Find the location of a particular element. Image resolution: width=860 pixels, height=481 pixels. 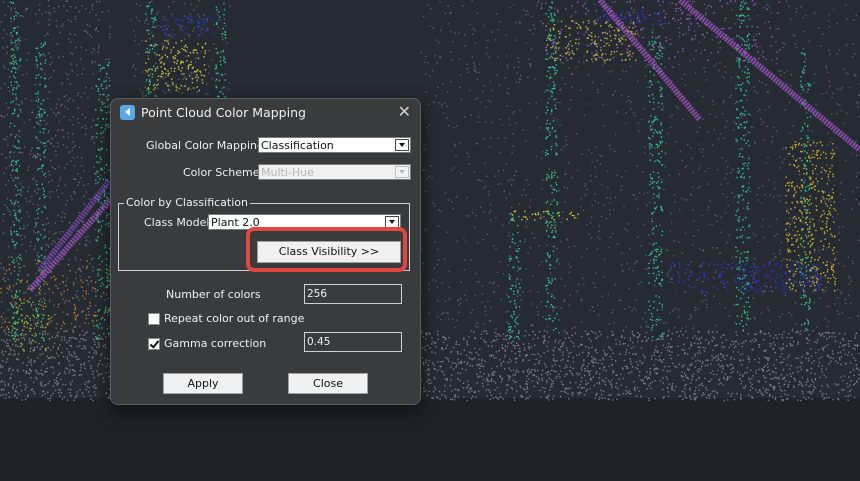

gamma-correction-checkbox is located at coordinates (154, 344).